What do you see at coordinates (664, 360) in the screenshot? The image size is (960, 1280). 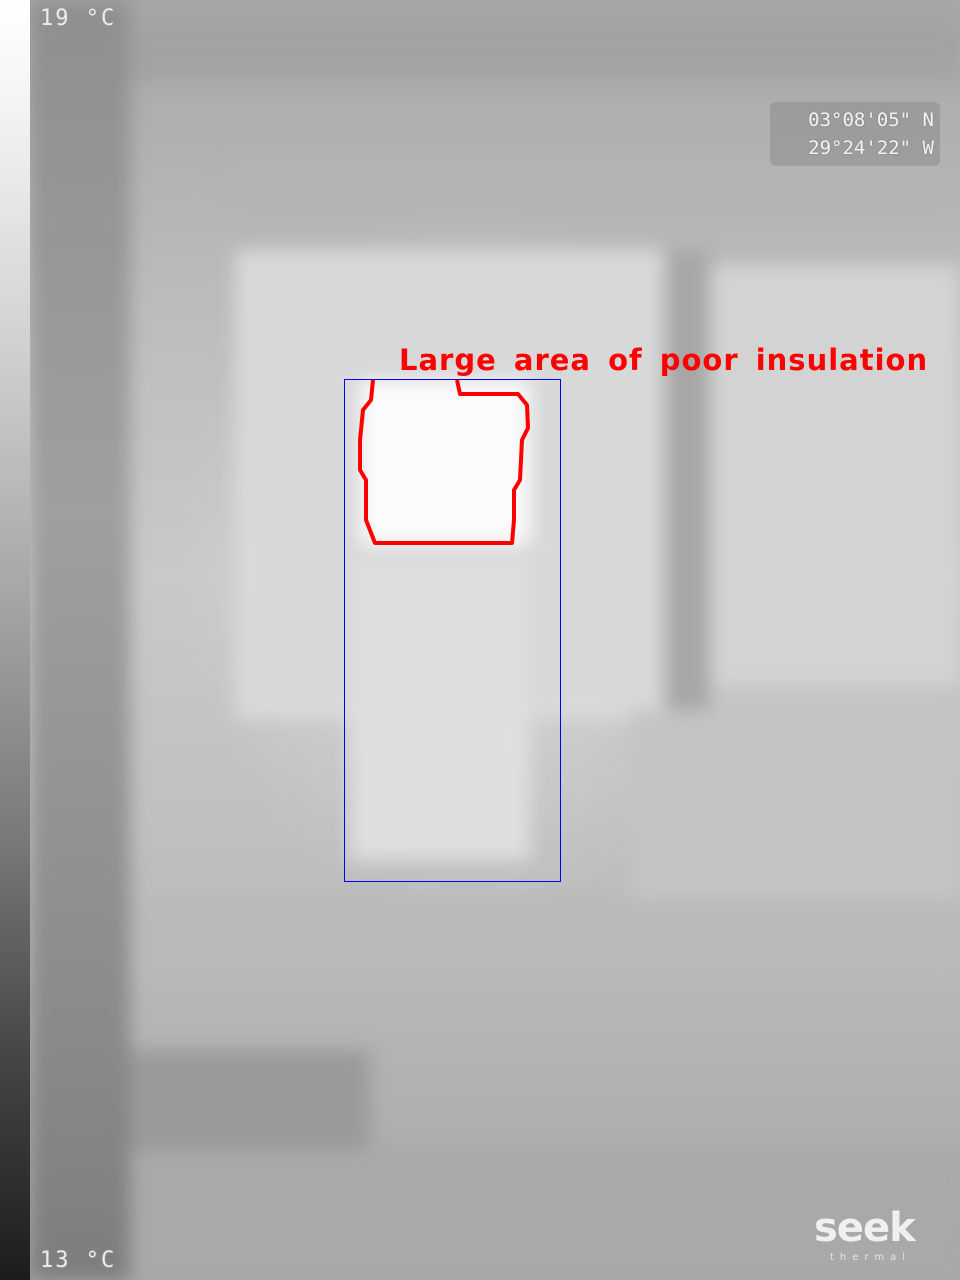 I see `annotation-label: Large area of poor insulation` at bounding box center [664, 360].